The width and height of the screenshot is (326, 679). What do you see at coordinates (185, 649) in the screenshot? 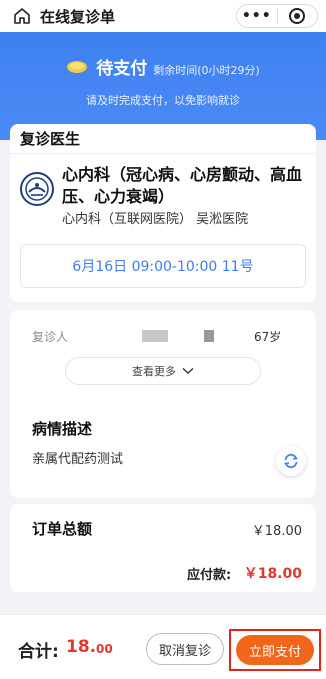
I see `cancel-visit-button: 取消复诊` at bounding box center [185, 649].